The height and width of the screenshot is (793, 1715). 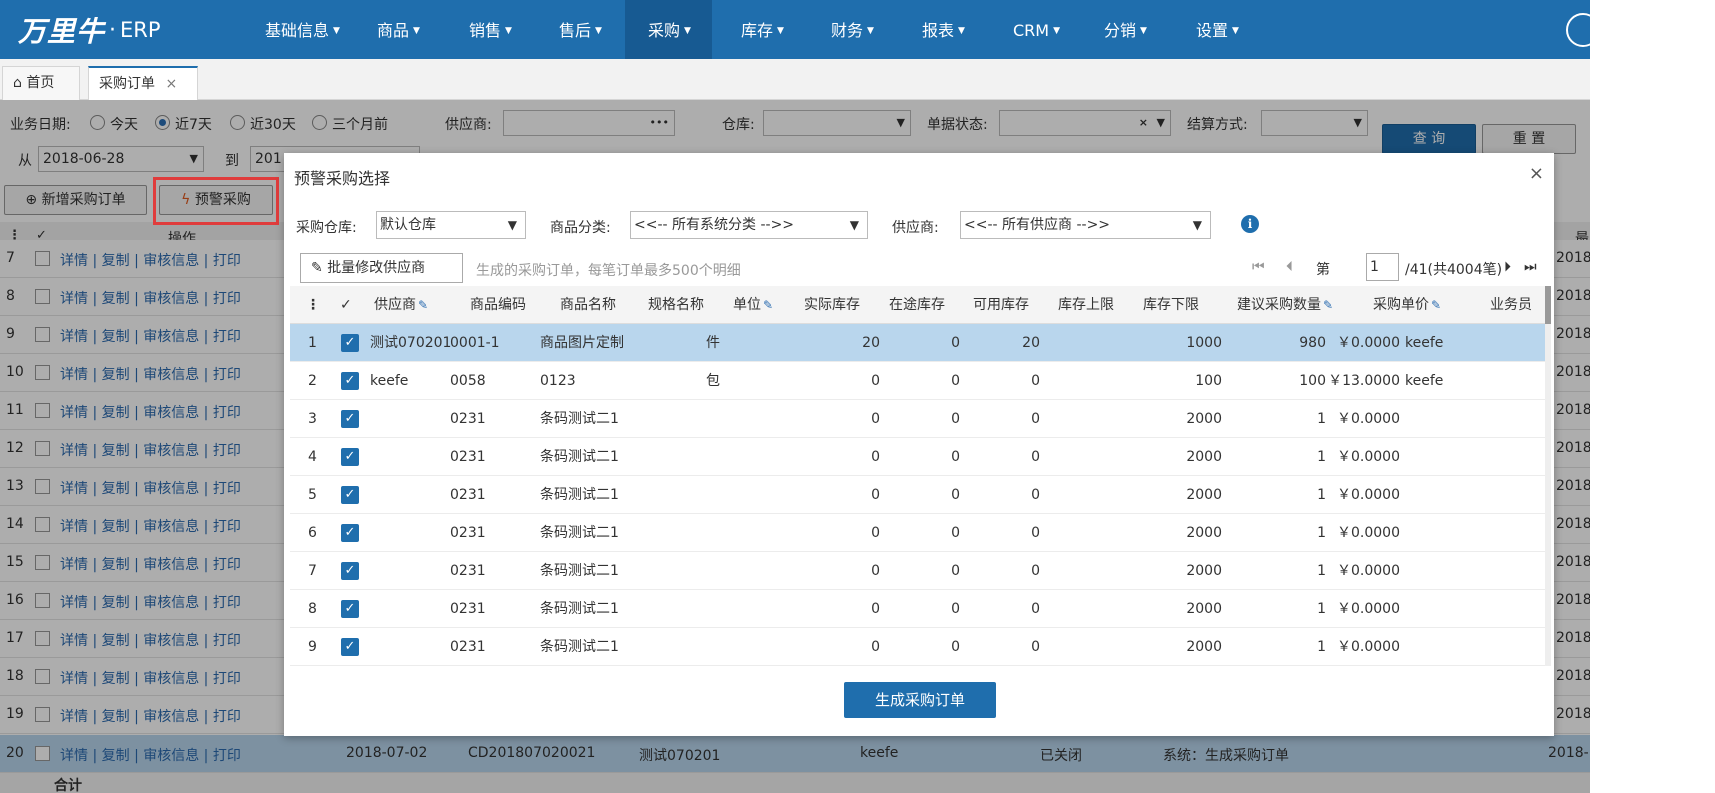 What do you see at coordinates (1507, 267) in the screenshot?
I see `next-page-icon: ⏵` at bounding box center [1507, 267].